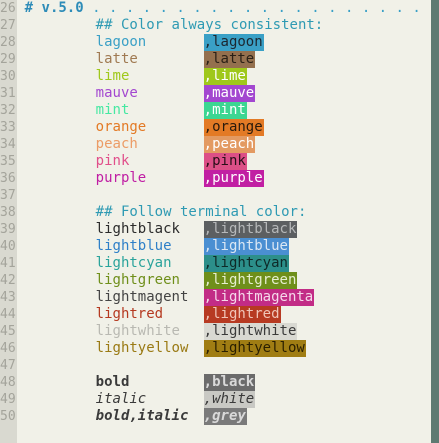 The height and width of the screenshot is (443, 439). Describe the element at coordinates (8, 93) in the screenshot. I see `line-number: 31` at that location.